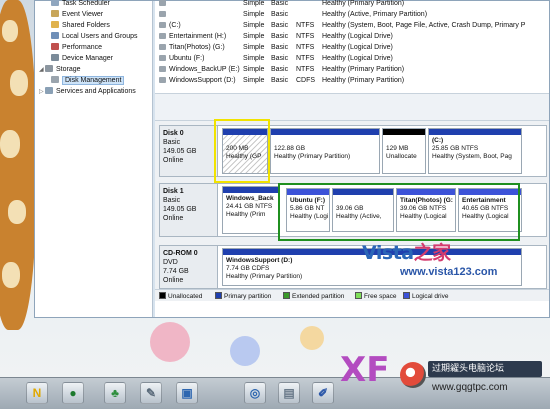  Describe the element at coordinates (82, 59) in the screenshot. I see `tree-item-device-manager: Device Manager` at that location.